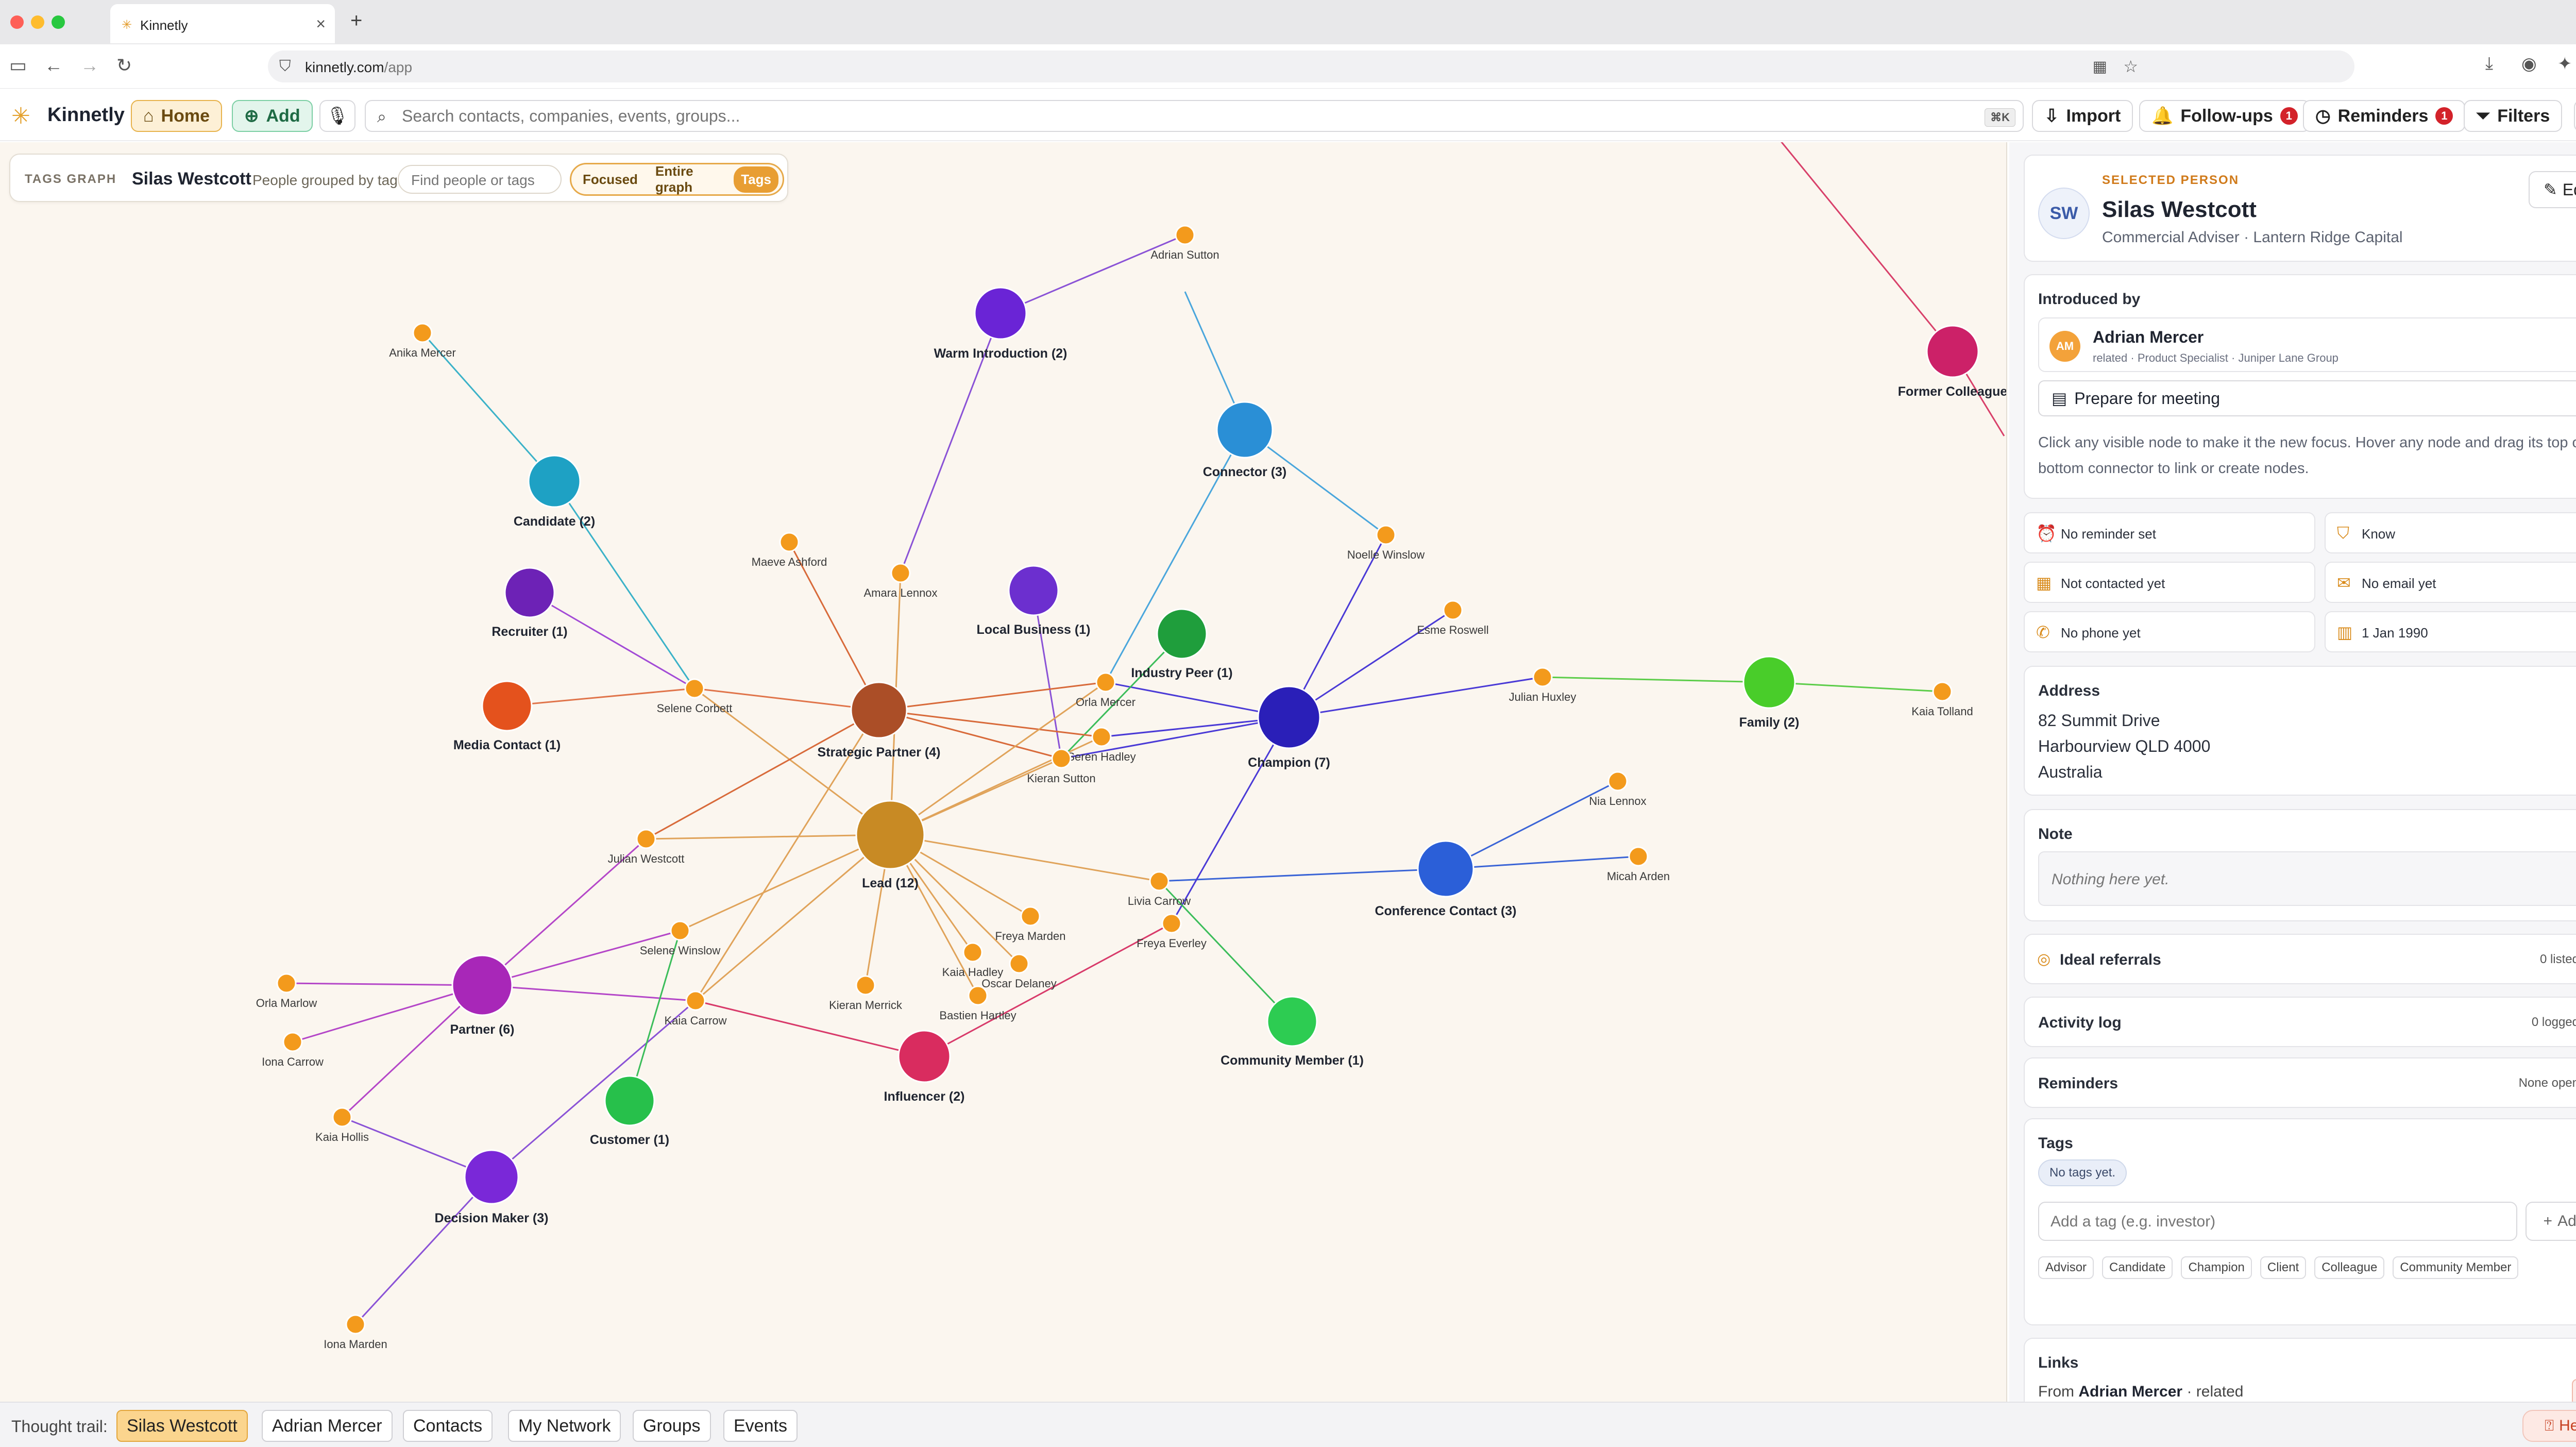 This screenshot has height=1447, width=2576. Describe the element at coordinates (177, 116) in the screenshot. I see `home-button: ⌂ Home` at that location.